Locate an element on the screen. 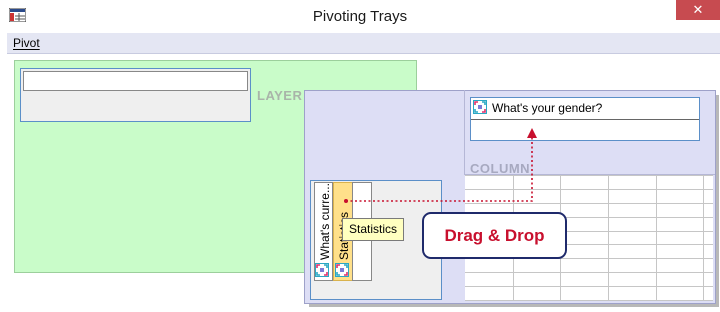 This screenshot has width=720, height=312. drag-tooltip: Statistics is located at coordinates (373, 229).